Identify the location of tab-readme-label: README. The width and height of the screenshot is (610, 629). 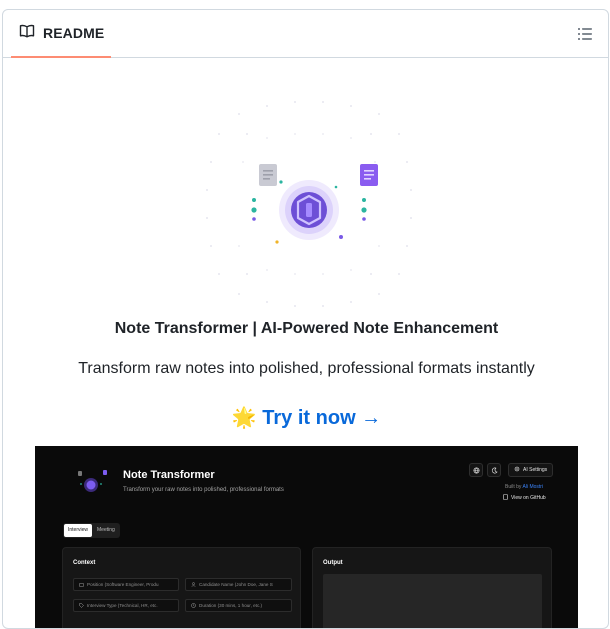
(74, 33).